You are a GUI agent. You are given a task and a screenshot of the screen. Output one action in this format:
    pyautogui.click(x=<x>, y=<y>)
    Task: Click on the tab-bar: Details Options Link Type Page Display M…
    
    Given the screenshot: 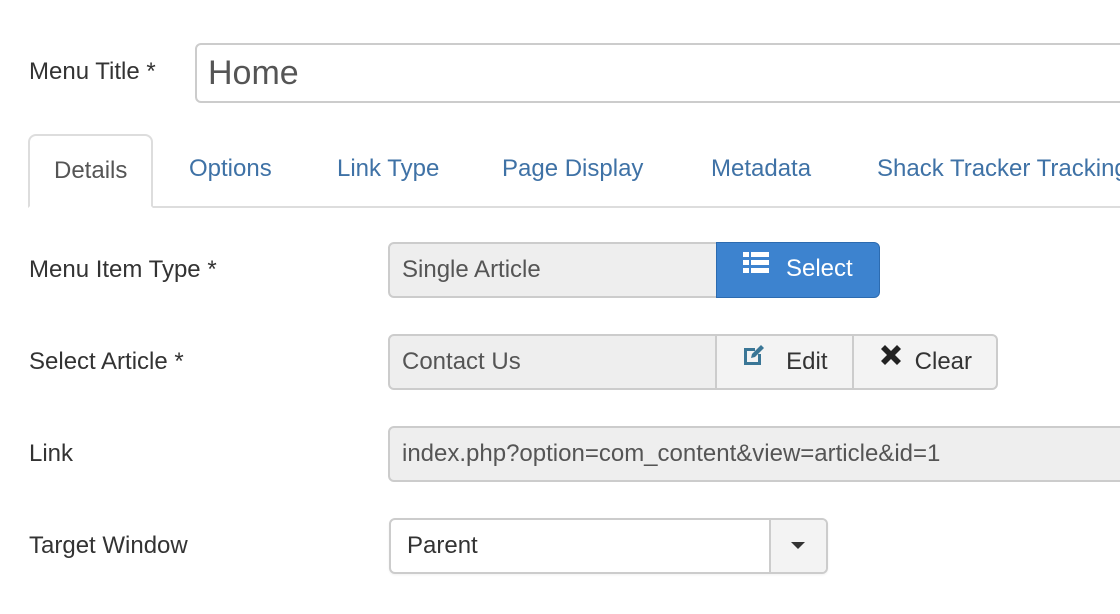 What is the action you would take?
    pyautogui.click(x=574, y=171)
    